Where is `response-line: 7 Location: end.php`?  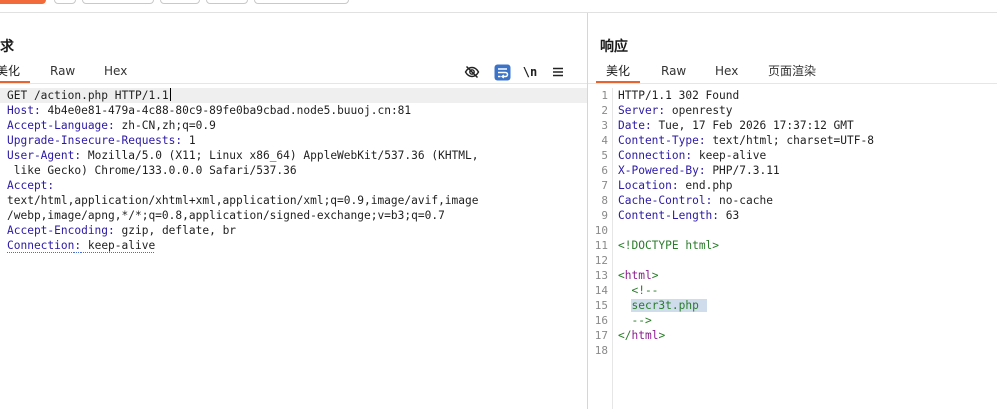 response-line: 7 Location: end.php is located at coordinates (792, 185).